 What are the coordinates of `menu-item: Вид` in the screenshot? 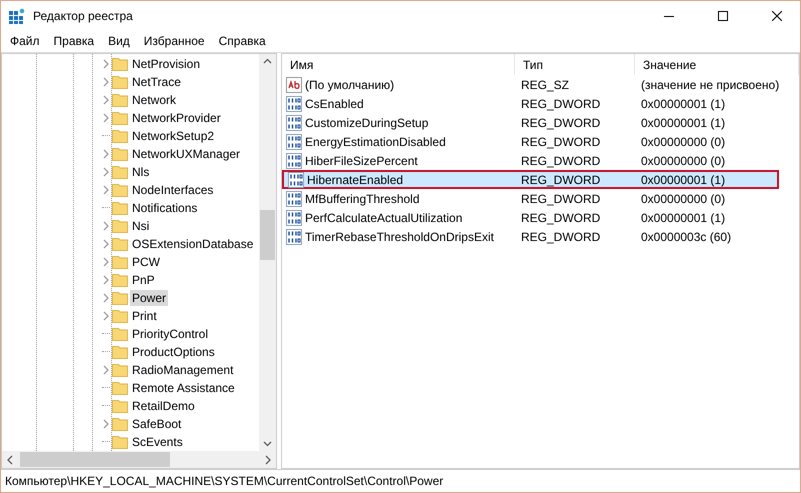 It's located at (119, 41).